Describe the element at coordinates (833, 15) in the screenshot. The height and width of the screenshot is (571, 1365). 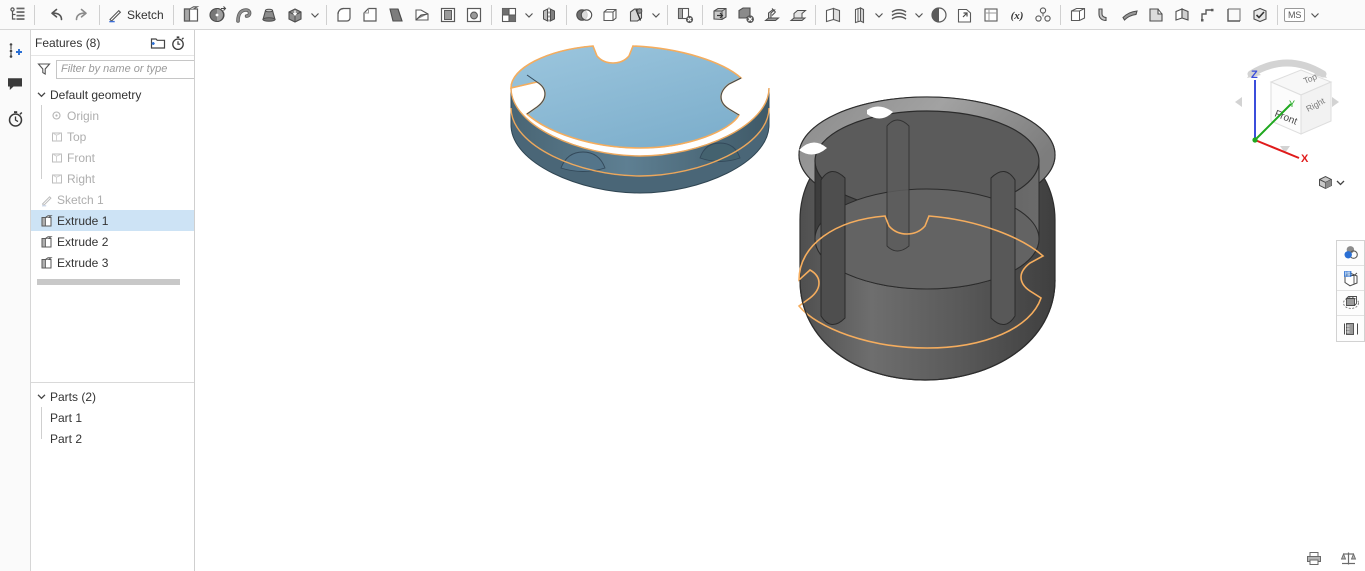
I see `plane-icon` at that location.